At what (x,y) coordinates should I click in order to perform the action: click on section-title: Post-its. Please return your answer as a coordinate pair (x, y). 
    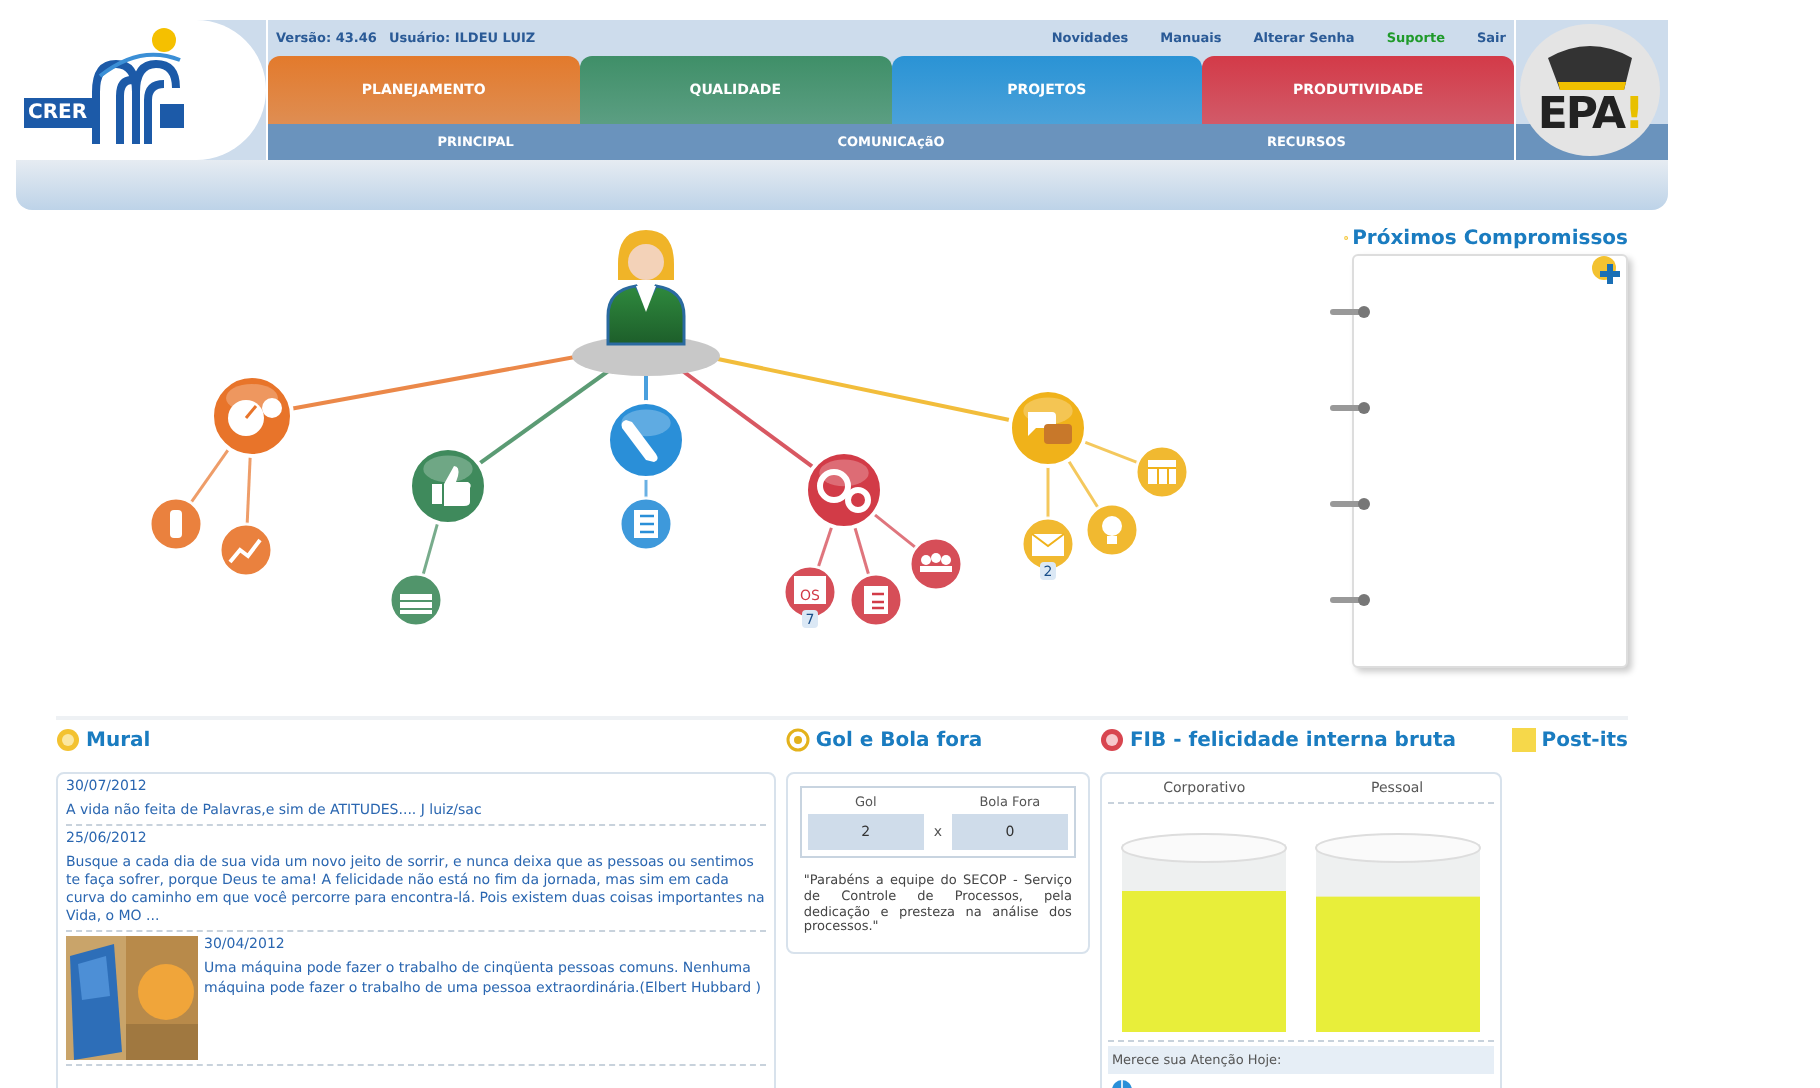
    Looking at the image, I should click on (1584, 740).